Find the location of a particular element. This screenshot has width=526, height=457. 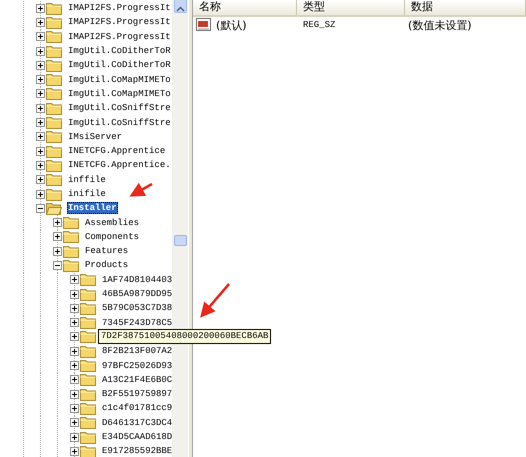

scrollbar-thumb is located at coordinates (180, 240).